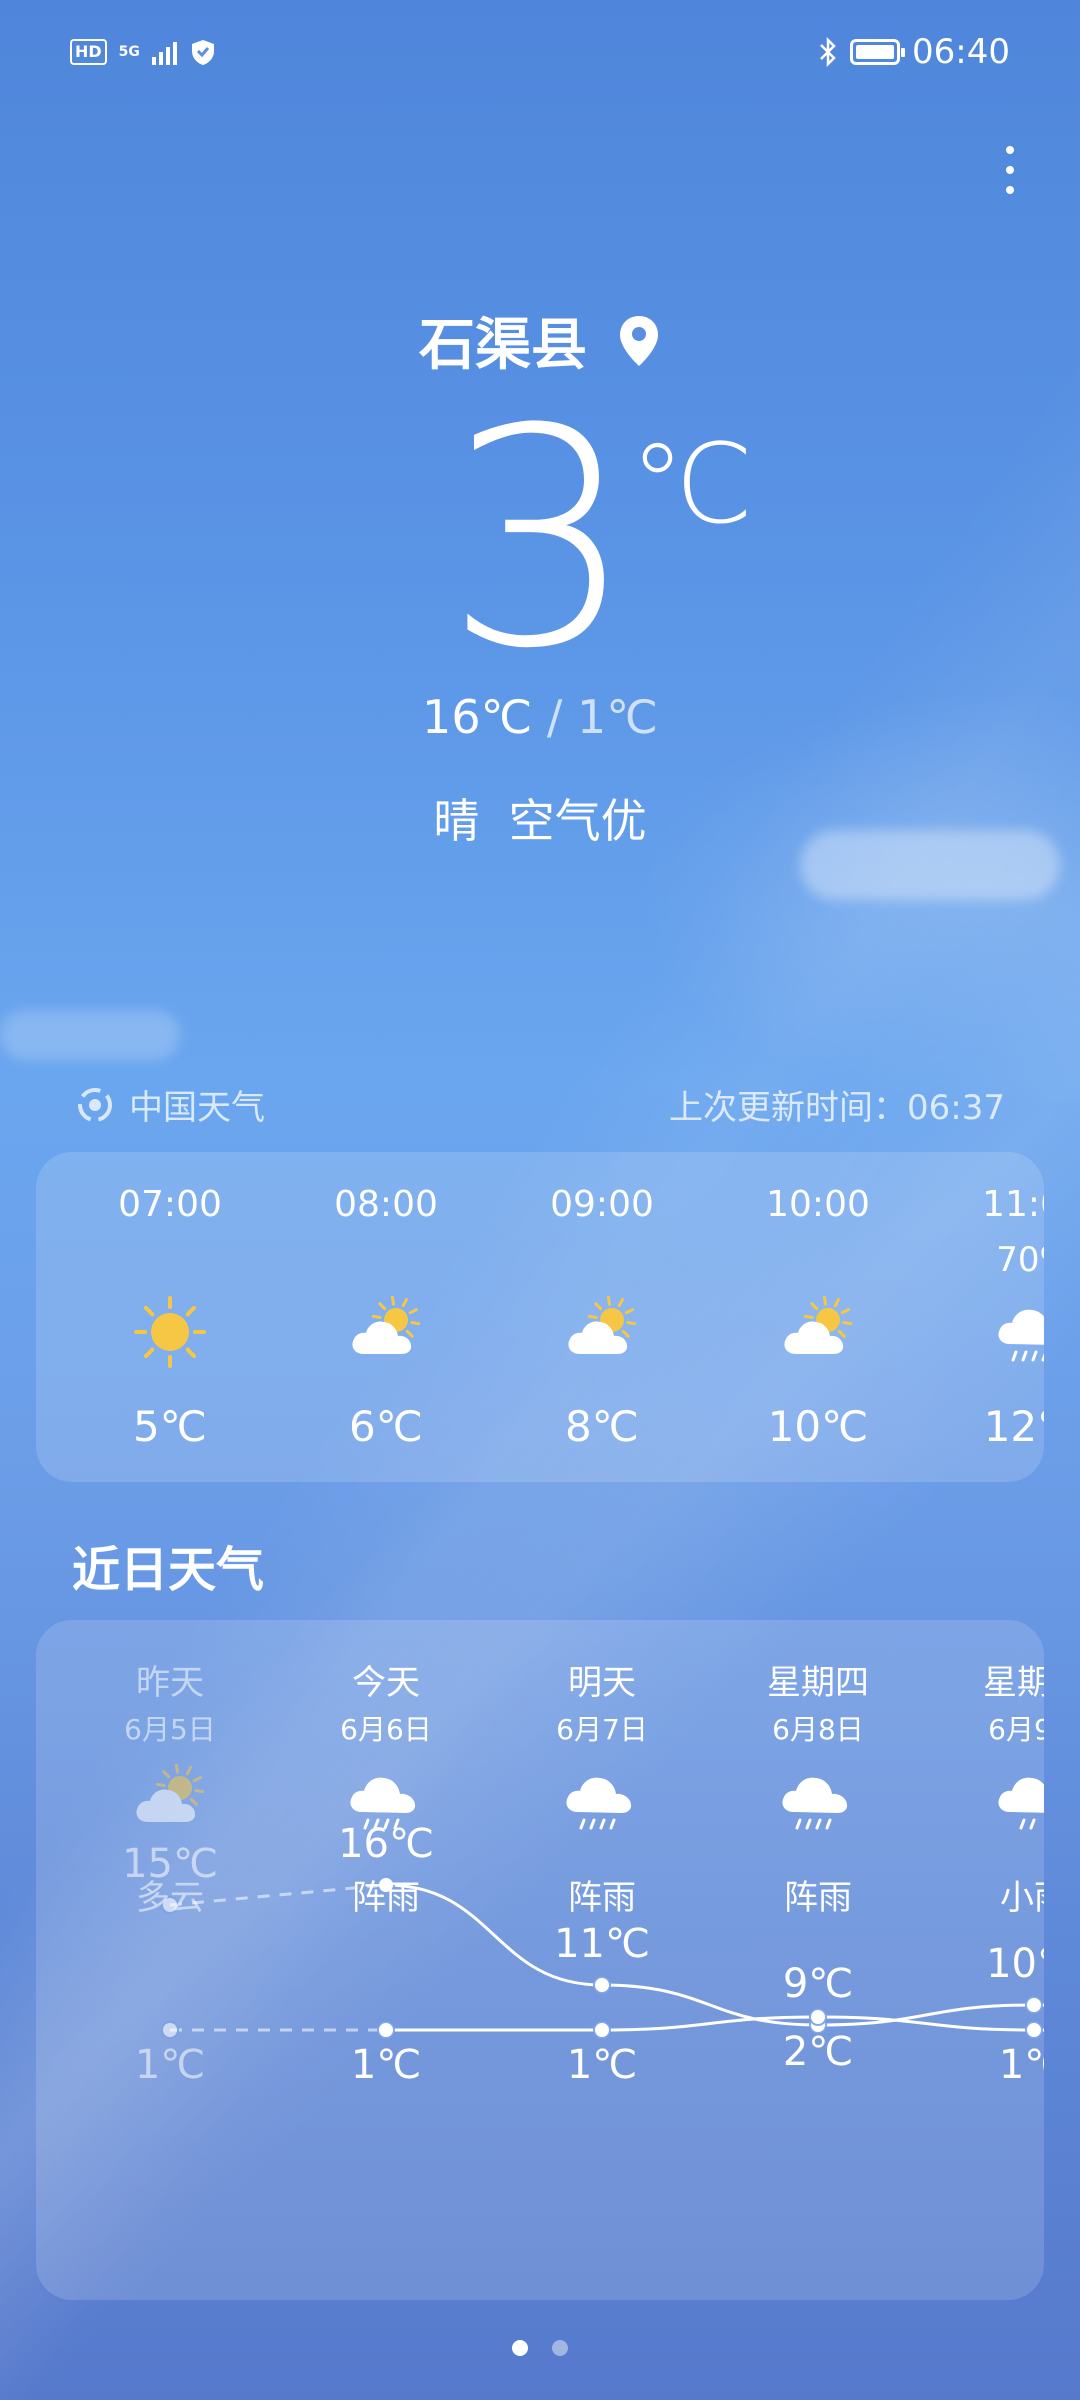 The height and width of the screenshot is (2400, 1080). Describe the element at coordinates (477, 717) in the screenshot. I see `temp-high: 16℃` at that location.